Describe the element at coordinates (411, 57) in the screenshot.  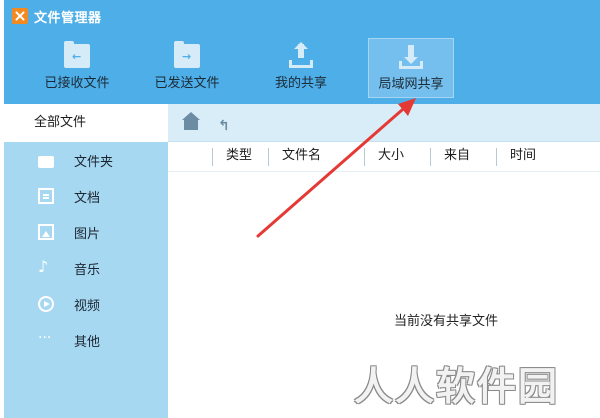
I see `download-share-icon` at that location.